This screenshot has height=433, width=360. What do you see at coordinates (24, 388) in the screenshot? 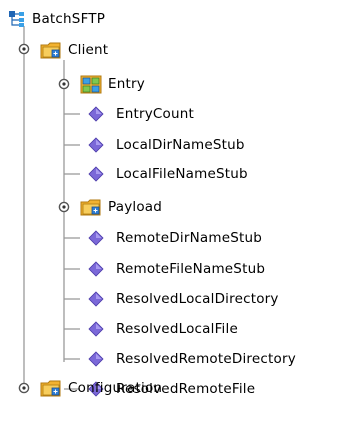
I see `configuration-expand-toggle` at bounding box center [24, 388].